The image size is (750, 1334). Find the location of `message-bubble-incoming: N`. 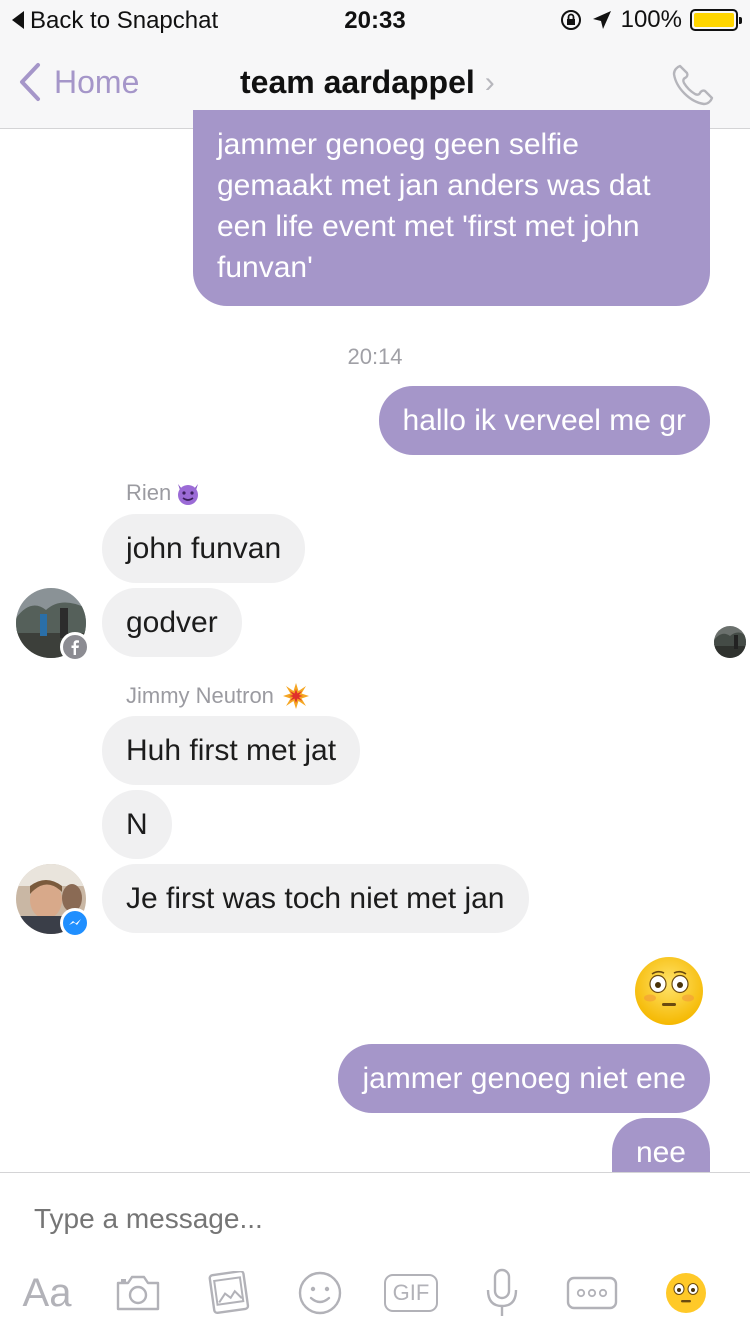

message-bubble-incoming: N is located at coordinates (137, 824).